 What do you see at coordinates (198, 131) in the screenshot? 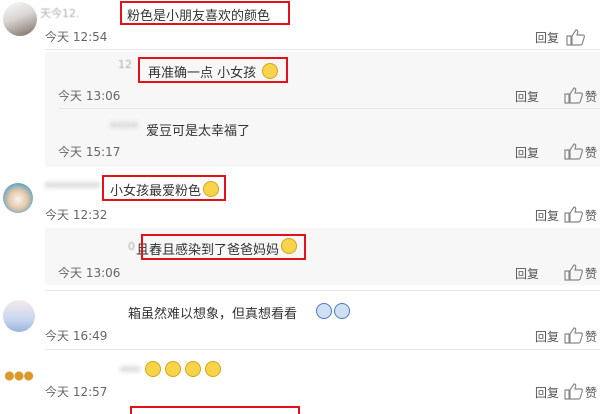
I see `comment-text: 爱豆可是太幸福了` at bounding box center [198, 131].